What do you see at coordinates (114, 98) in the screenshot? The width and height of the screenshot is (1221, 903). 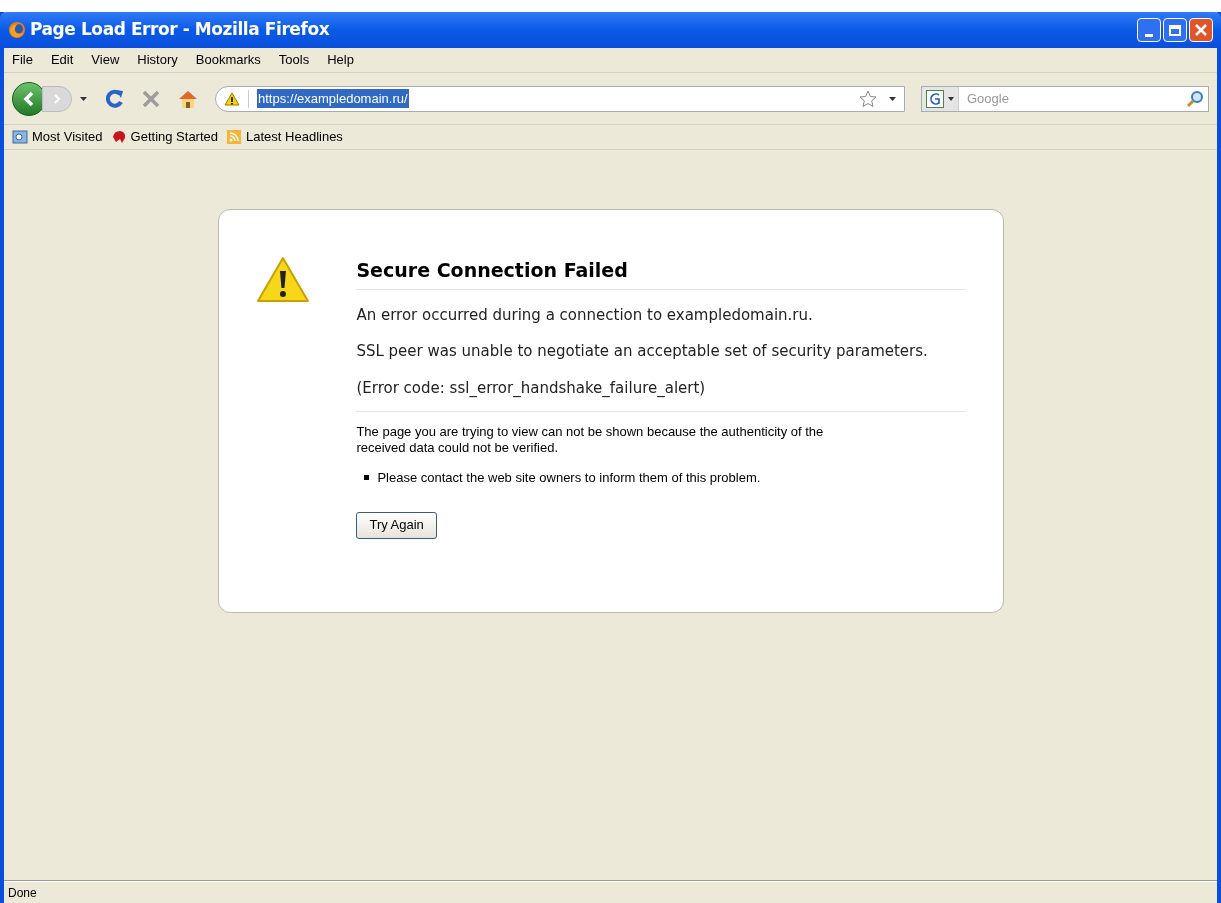 I see `reload-icon` at bounding box center [114, 98].